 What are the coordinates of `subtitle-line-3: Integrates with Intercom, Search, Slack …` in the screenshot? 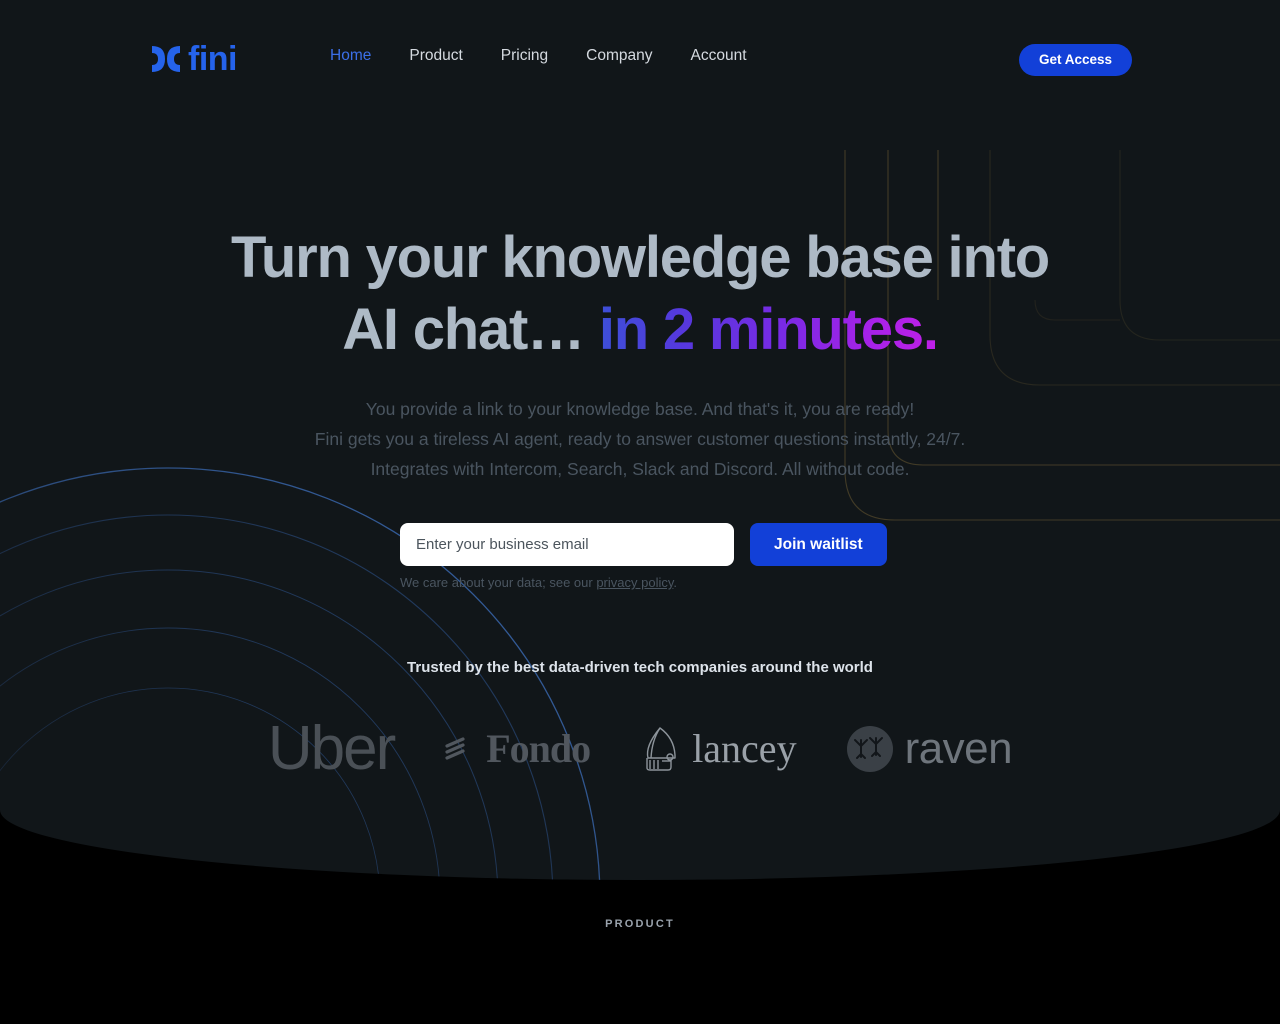 It's located at (640, 469).